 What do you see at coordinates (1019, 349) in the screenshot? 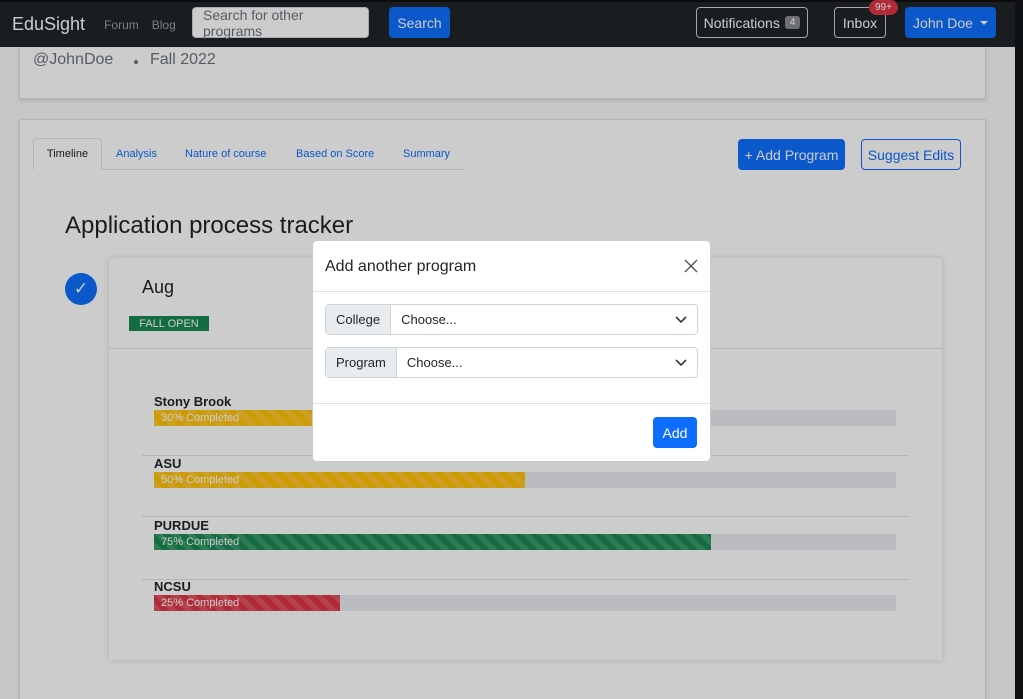
I see `window-right-edge` at bounding box center [1019, 349].